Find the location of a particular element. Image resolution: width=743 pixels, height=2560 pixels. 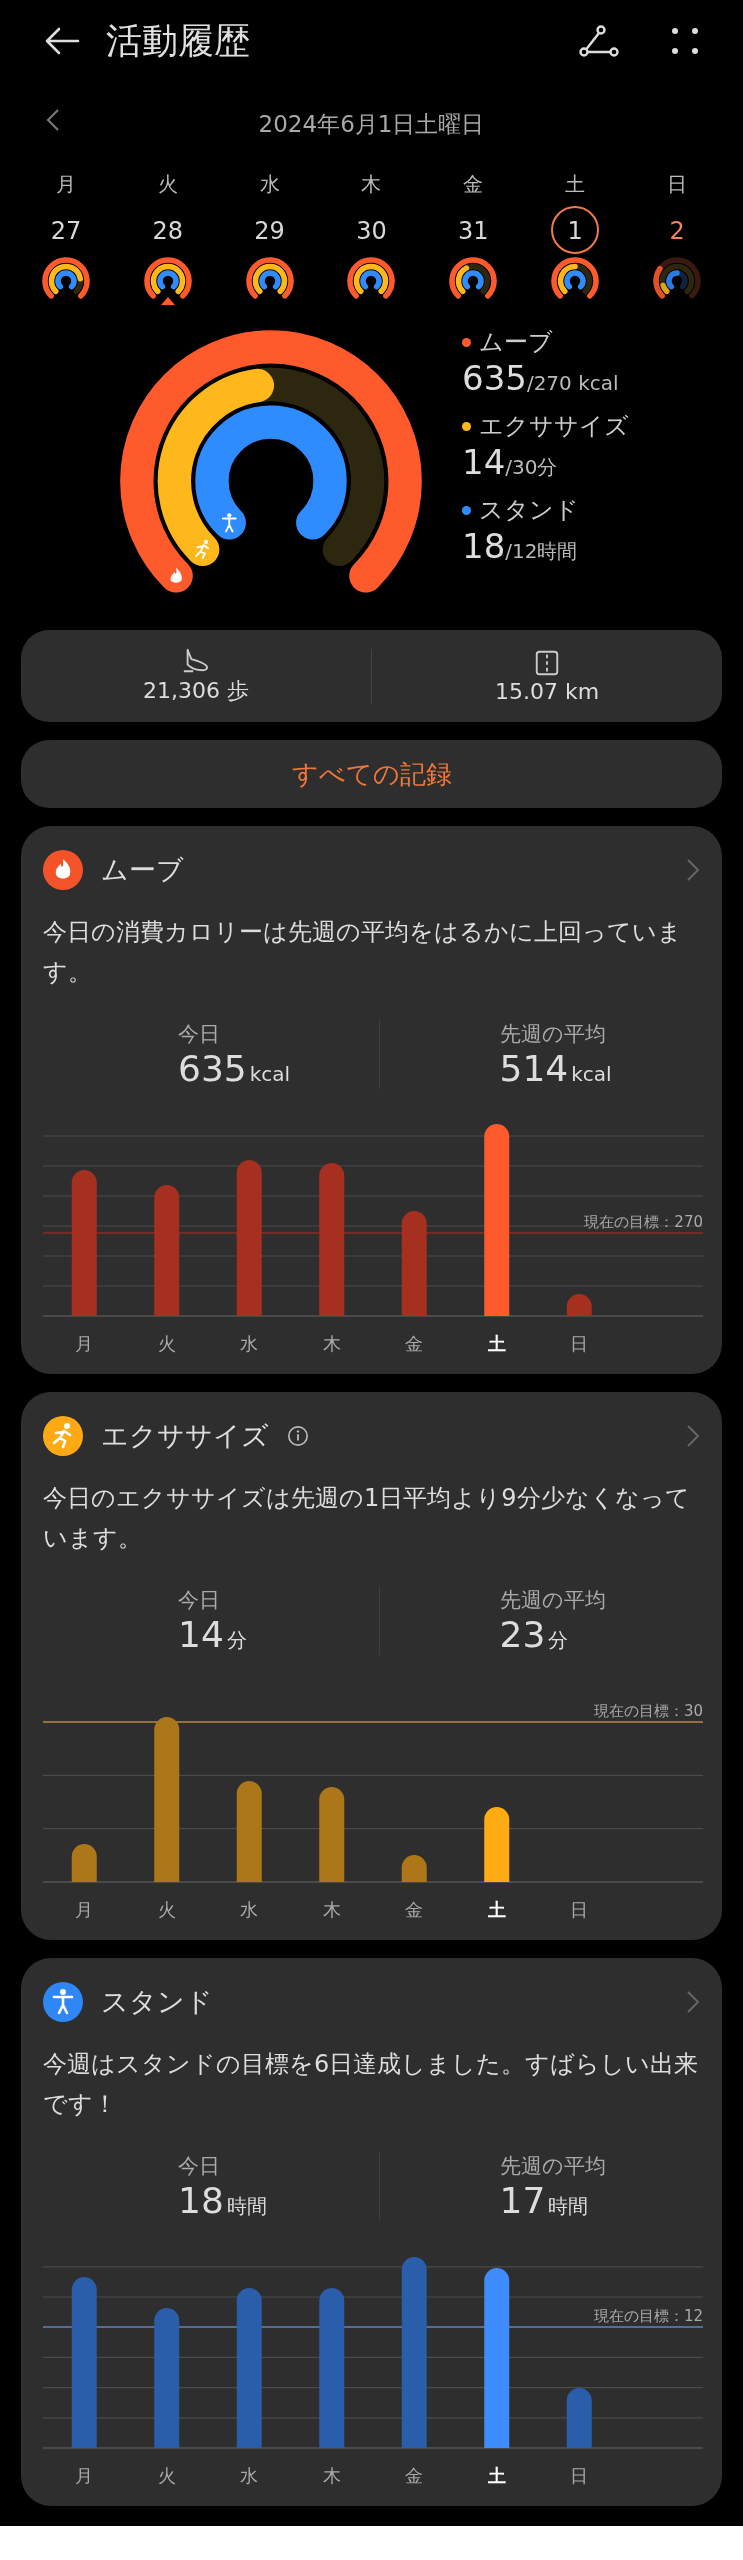

day-number: 30 is located at coordinates (371, 230).